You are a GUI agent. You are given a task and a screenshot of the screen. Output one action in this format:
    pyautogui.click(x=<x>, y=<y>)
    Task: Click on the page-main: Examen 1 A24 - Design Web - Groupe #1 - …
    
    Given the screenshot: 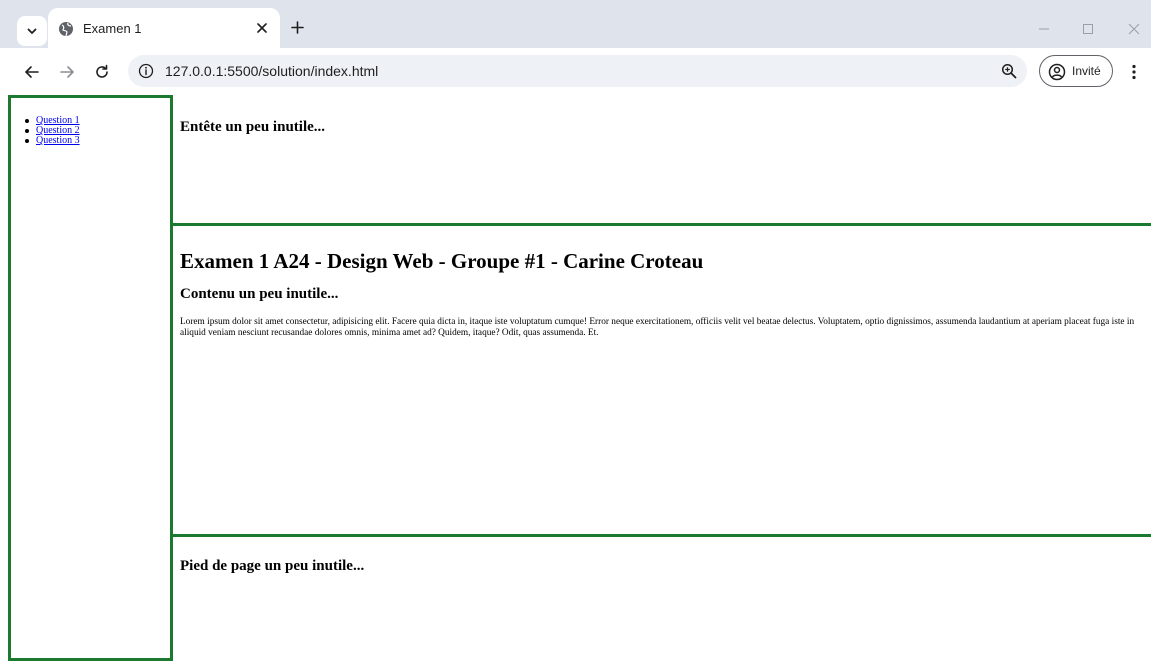 What is the action you would take?
    pyautogui.click(x=661, y=294)
    